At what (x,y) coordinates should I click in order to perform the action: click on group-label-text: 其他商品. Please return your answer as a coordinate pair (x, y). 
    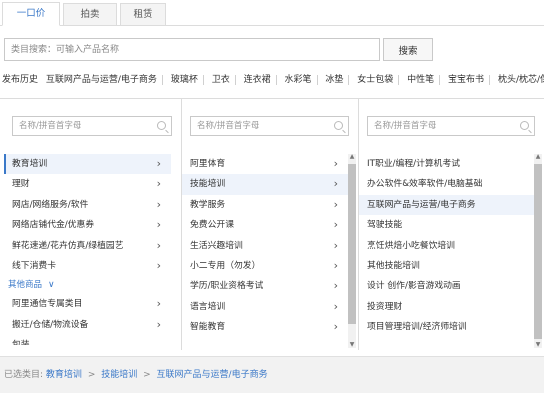
    Looking at the image, I should click on (25, 285).